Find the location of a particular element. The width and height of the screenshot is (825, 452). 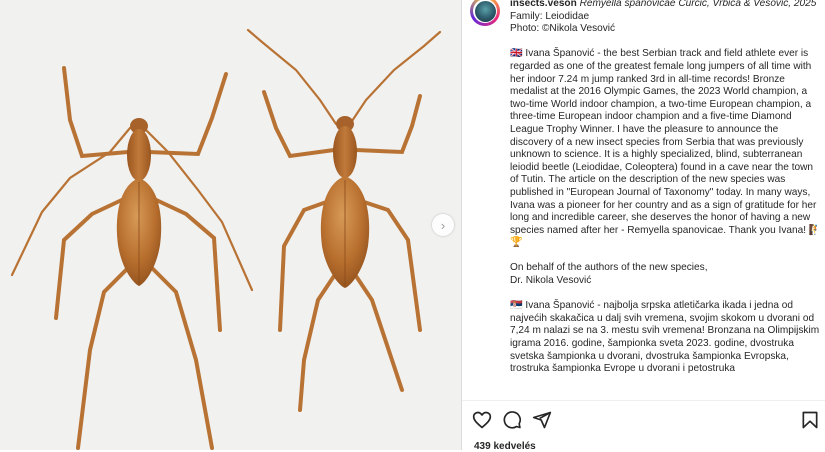

chevron-right-icon: › is located at coordinates (443, 225).